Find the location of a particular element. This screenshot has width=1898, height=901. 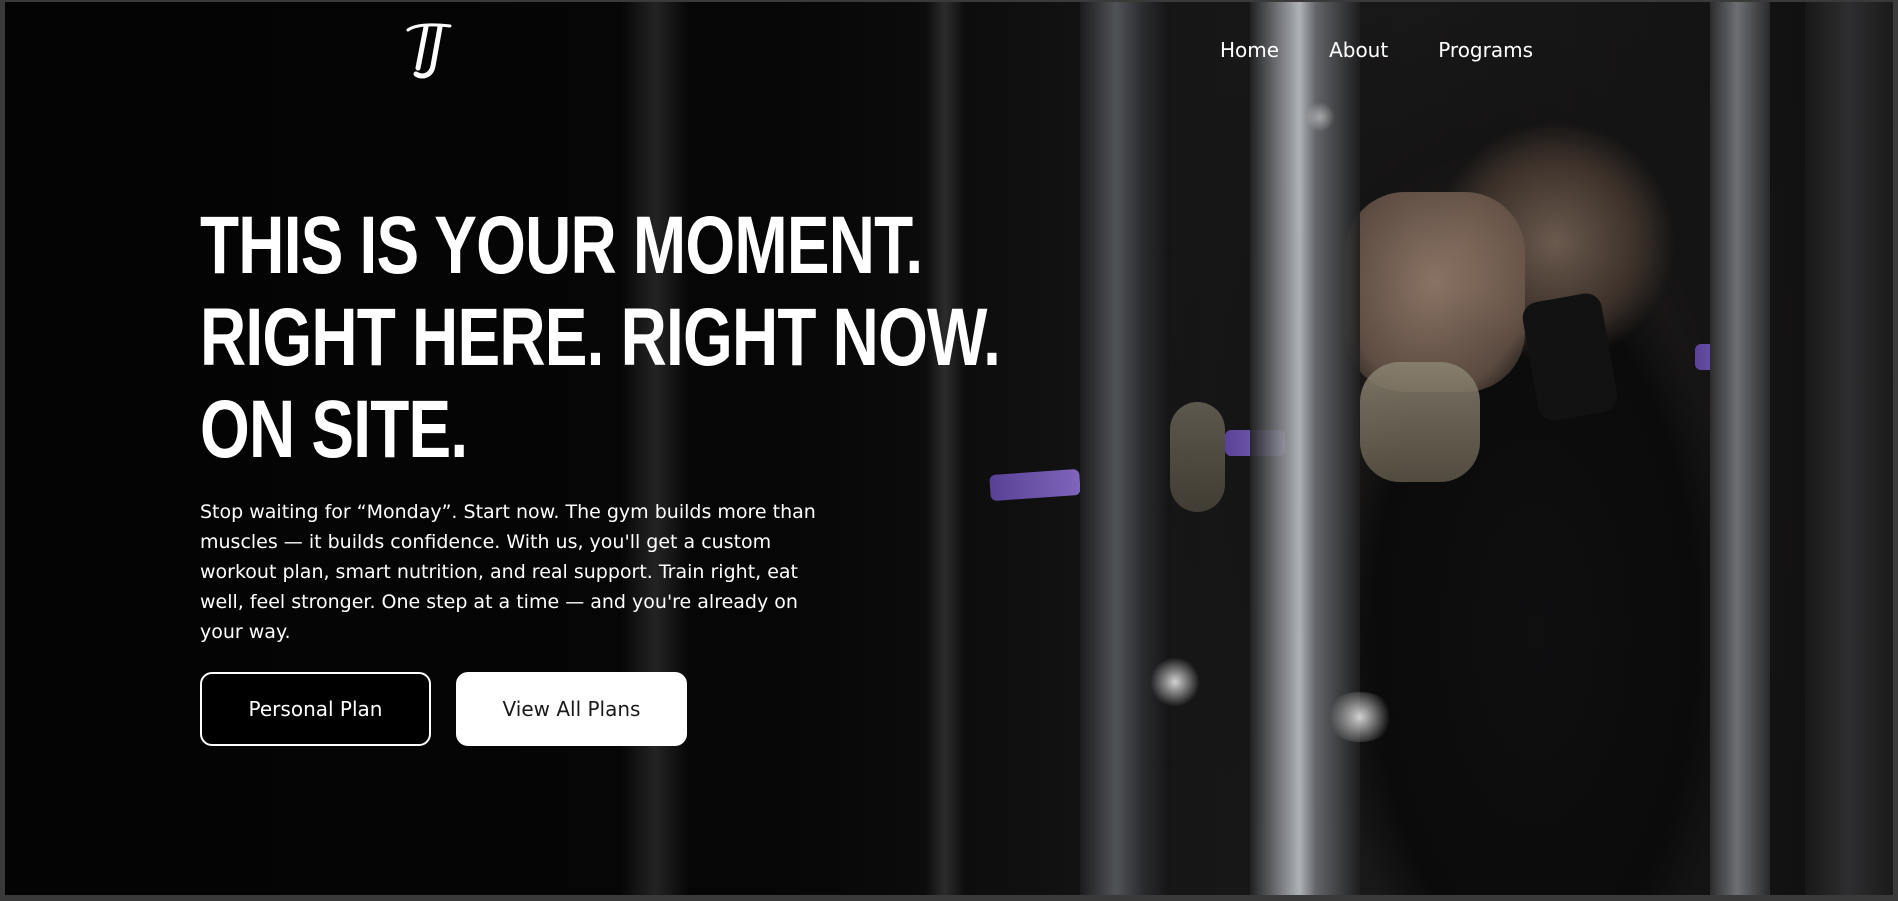

personal-plan-button: Personal Plan is located at coordinates (315, 709).